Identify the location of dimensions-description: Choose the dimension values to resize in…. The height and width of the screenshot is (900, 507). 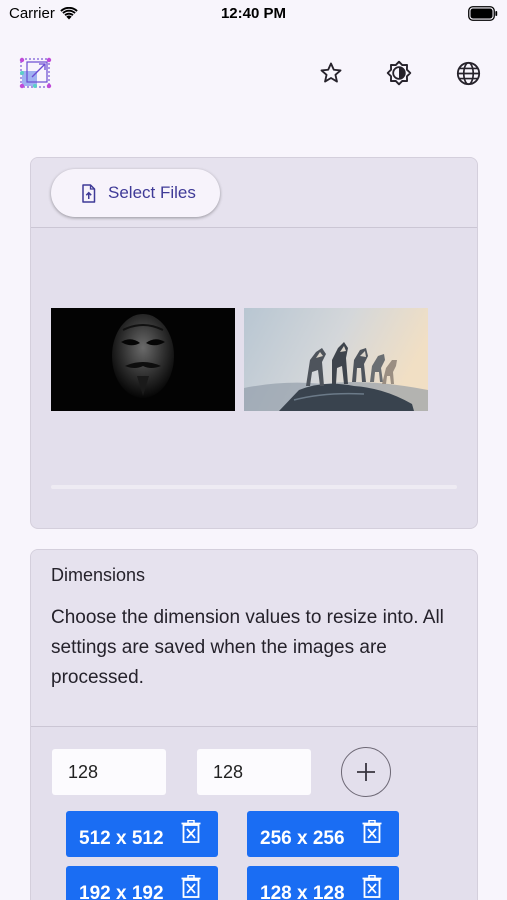
(247, 647).